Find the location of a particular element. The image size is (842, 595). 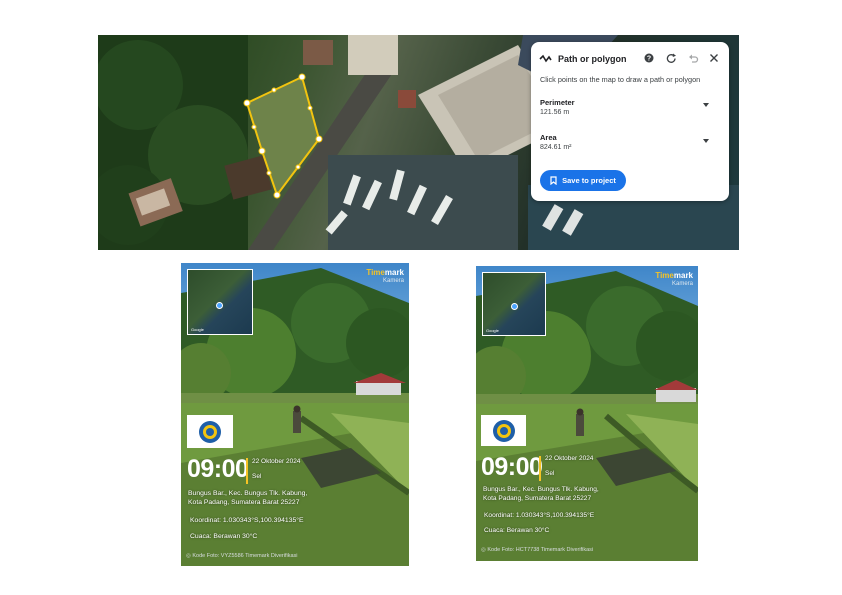

photo-code-text: Kode Foto: VYZ5586 Timemark Diverifikasi is located at coordinates (245, 556).